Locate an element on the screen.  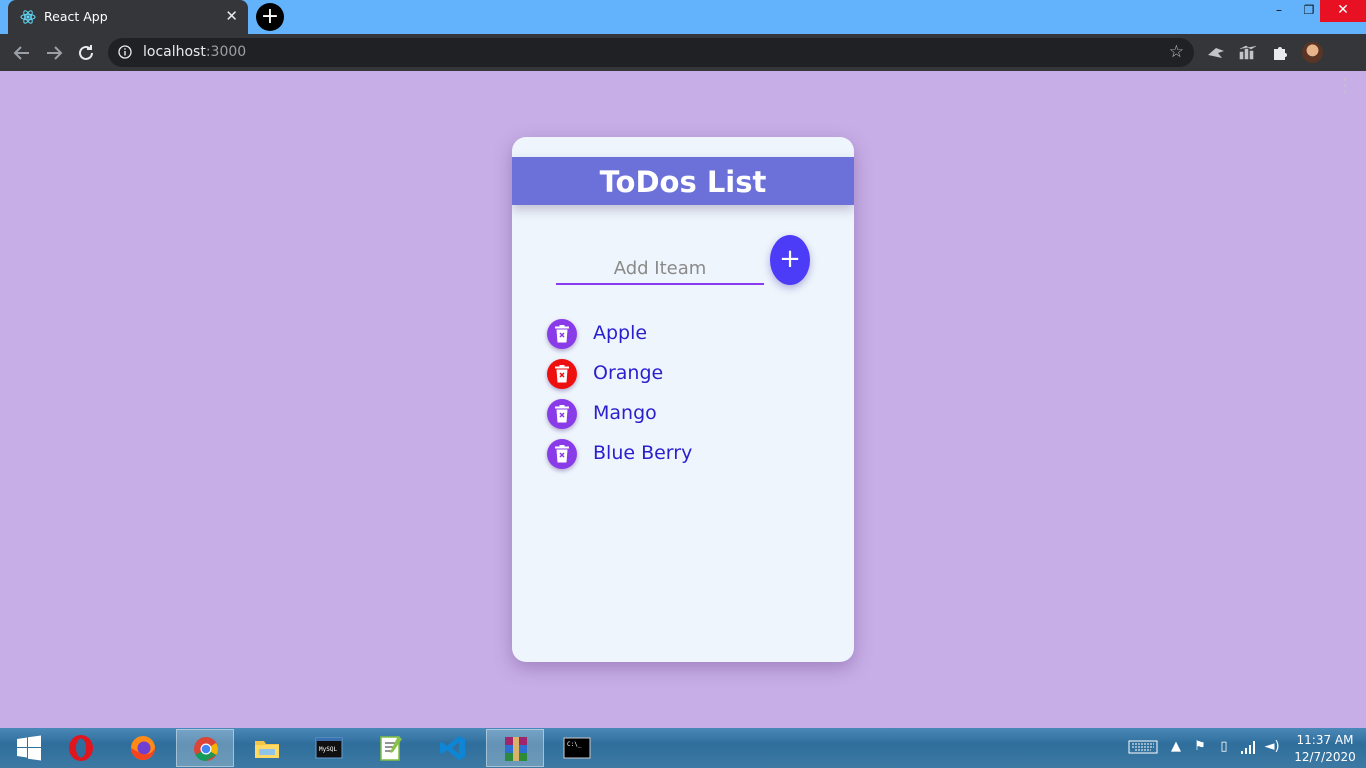
svg-text: C:\_ is located at coordinates (574, 744).